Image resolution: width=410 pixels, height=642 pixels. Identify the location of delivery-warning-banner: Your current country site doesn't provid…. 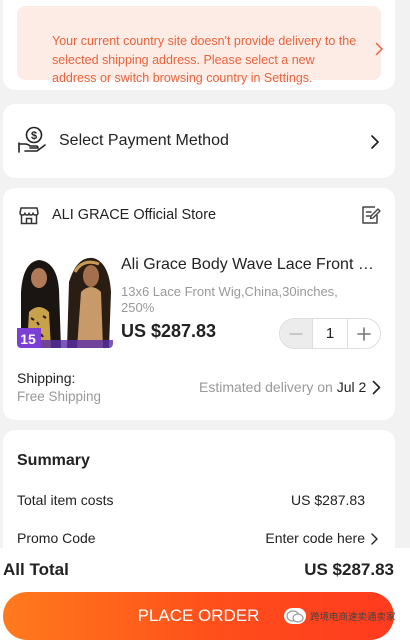
(200, 45).